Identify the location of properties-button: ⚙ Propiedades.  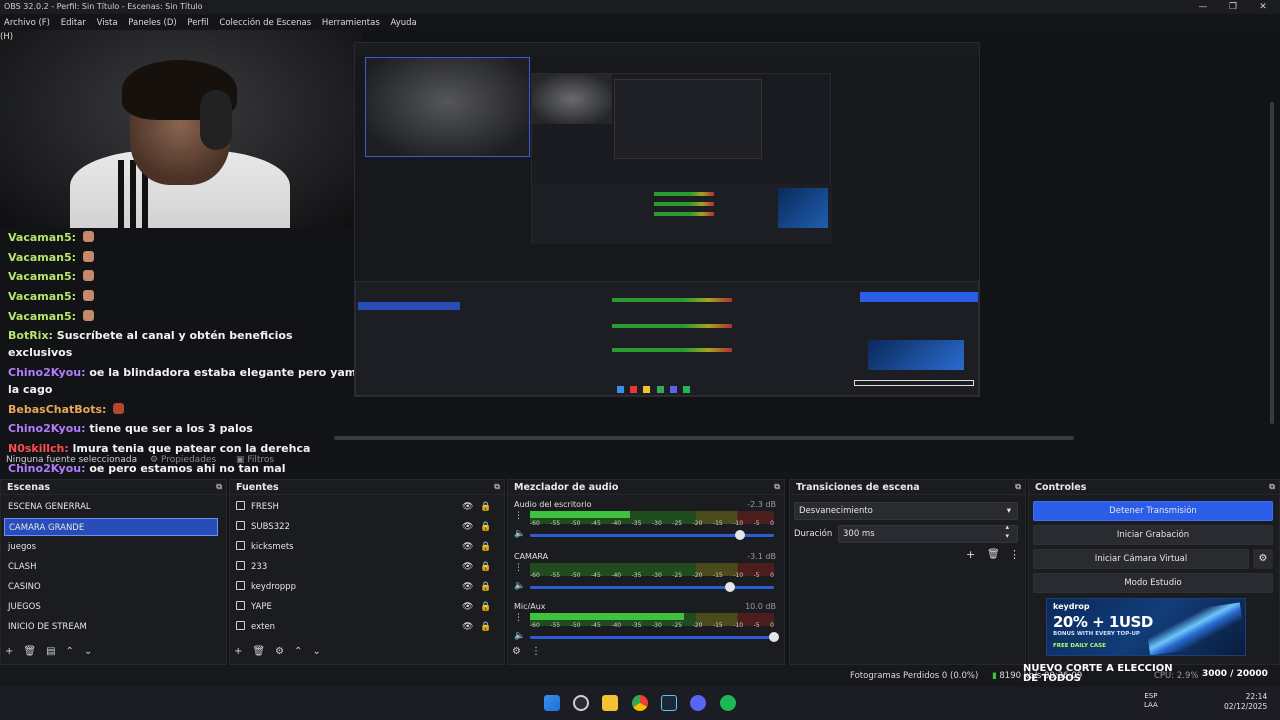
(183, 460).